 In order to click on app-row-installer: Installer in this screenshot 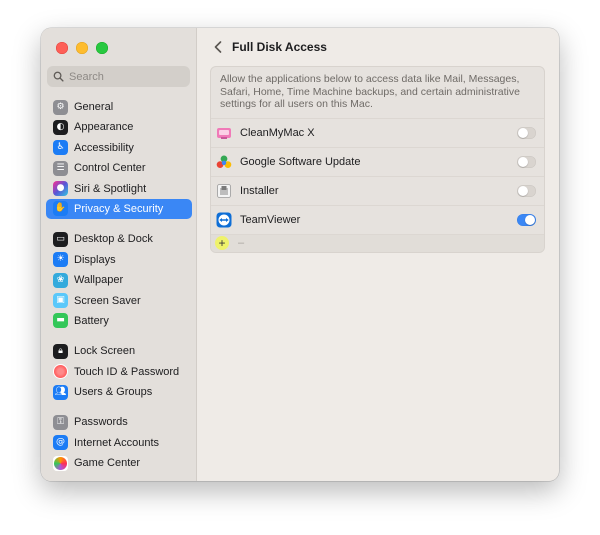, I will do `click(377, 190)`.